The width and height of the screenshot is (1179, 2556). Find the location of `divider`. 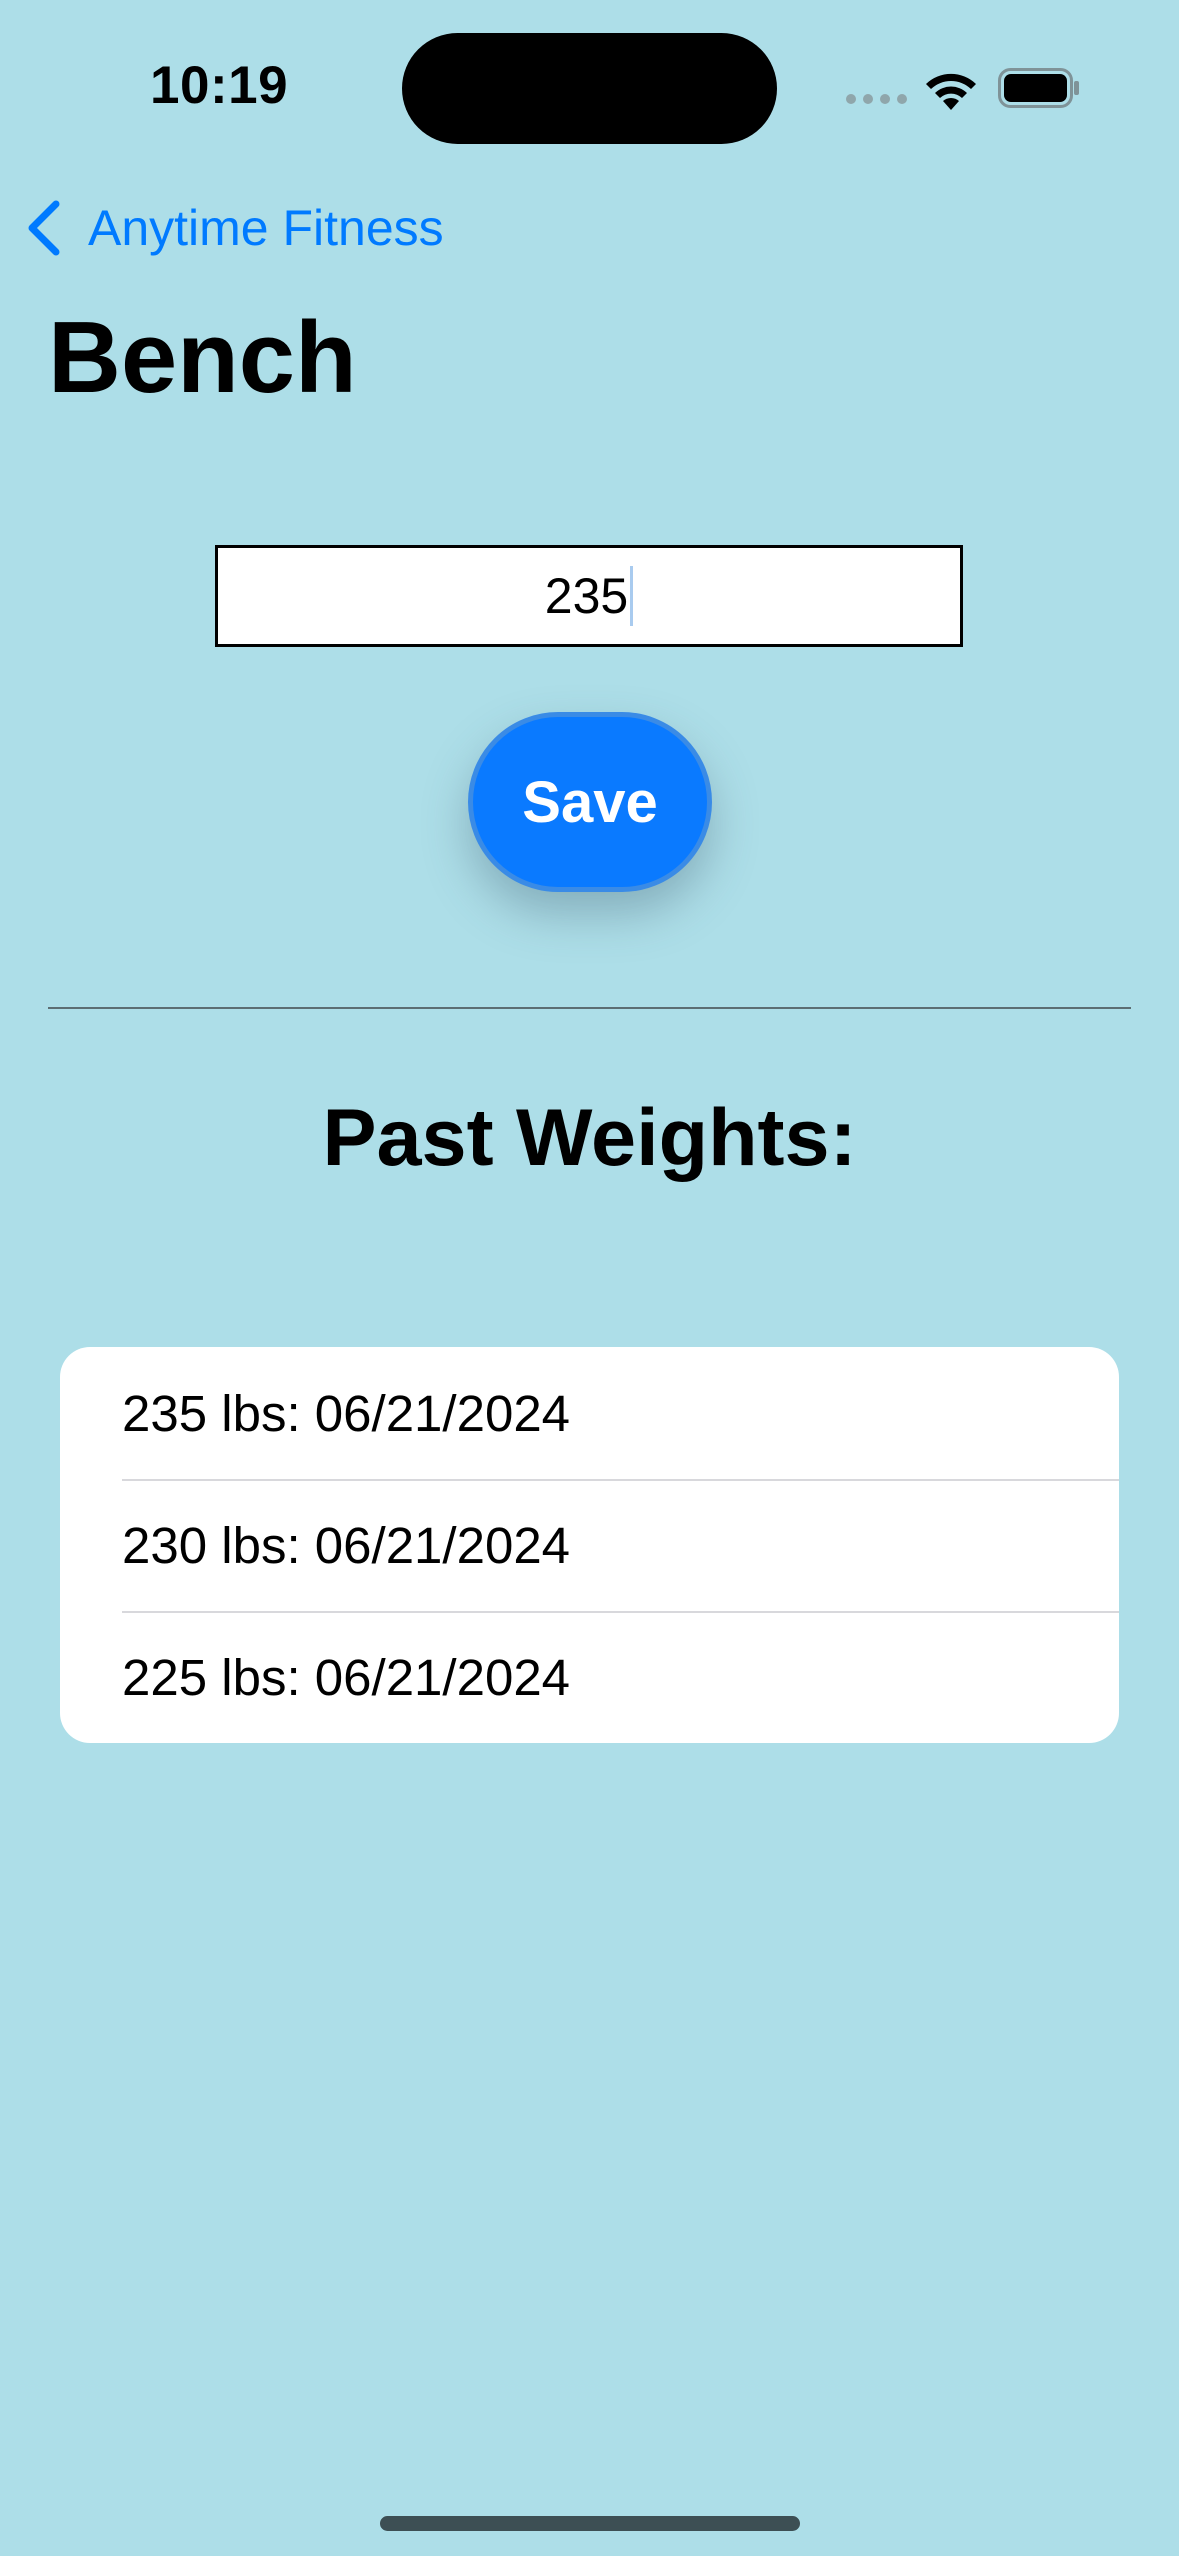

divider is located at coordinates (589, 1008).